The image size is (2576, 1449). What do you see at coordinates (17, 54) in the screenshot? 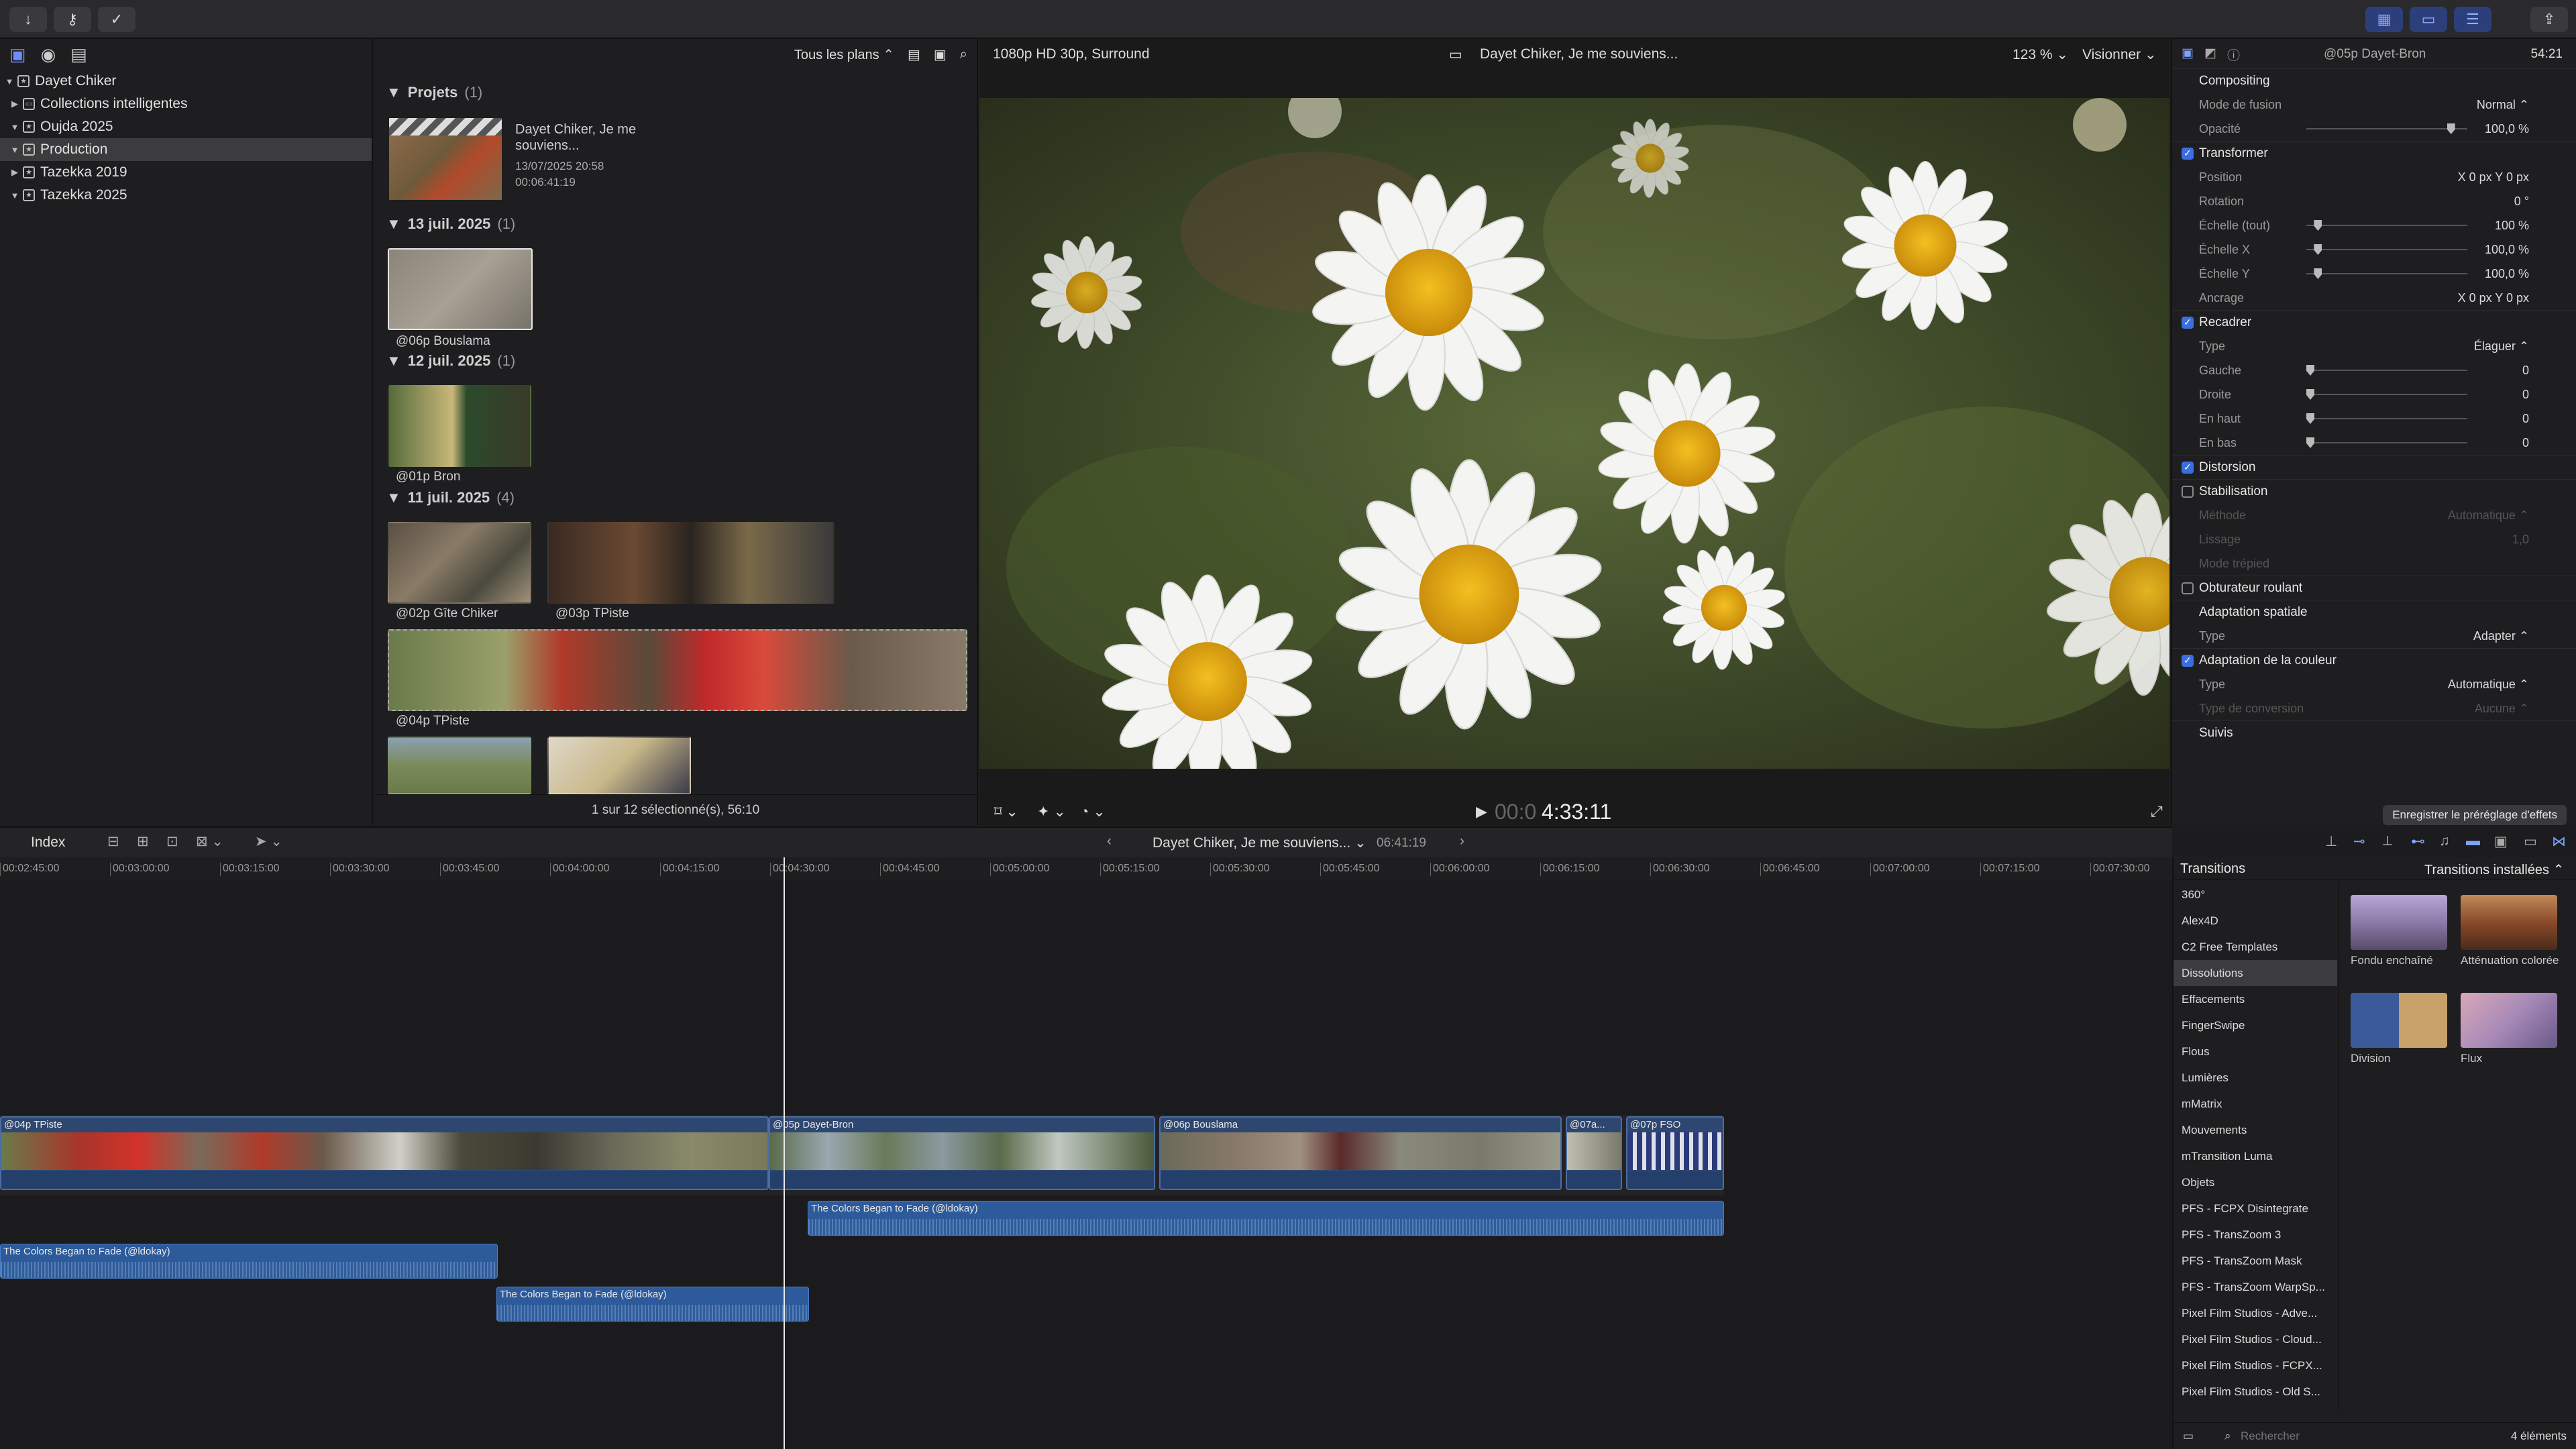
I see `media-icon: ▣` at bounding box center [17, 54].